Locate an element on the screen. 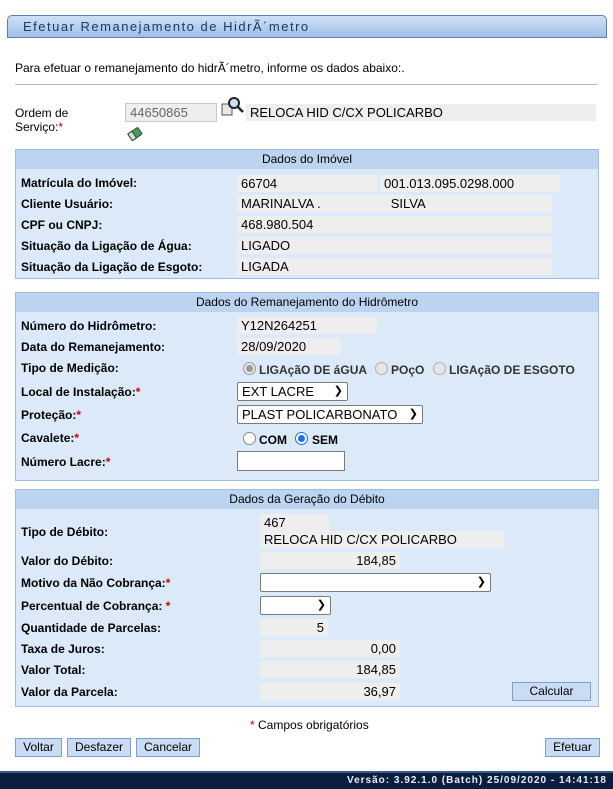 This screenshot has width=613, height=789. local-instalacao-select: EXT LACRE ❯ is located at coordinates (292, 391).